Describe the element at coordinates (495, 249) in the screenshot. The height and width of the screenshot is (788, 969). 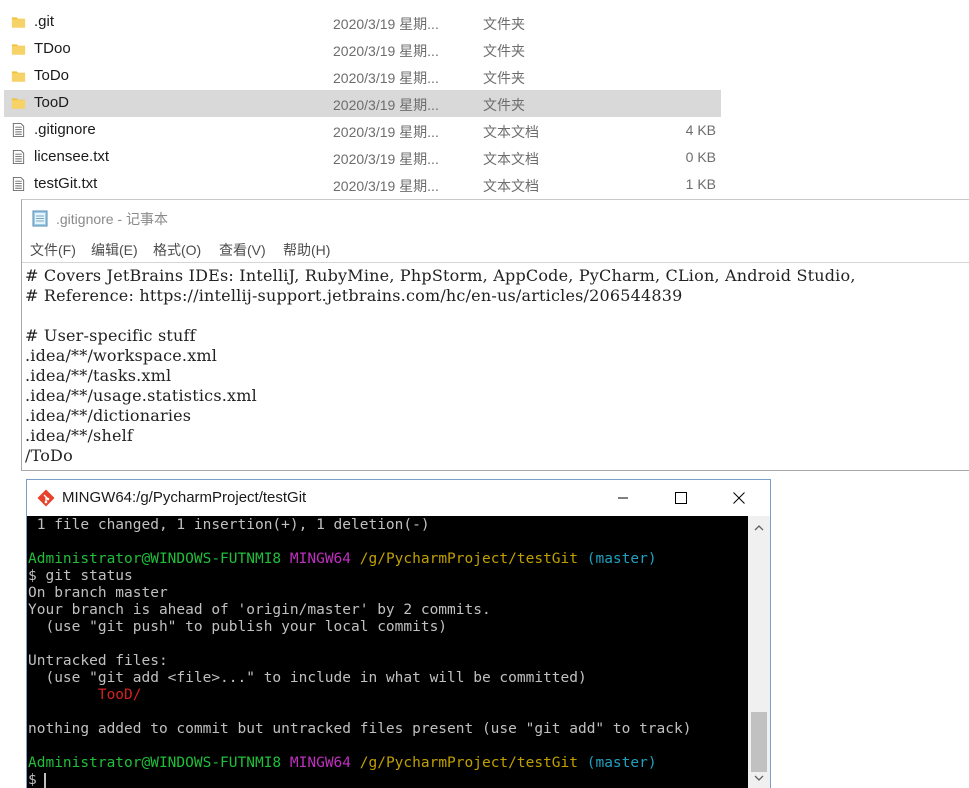
I see `notepad-menu-bar: 文件(F) 编辑(E) 格式(O) 查看(V) 帮助(H)` at that location.